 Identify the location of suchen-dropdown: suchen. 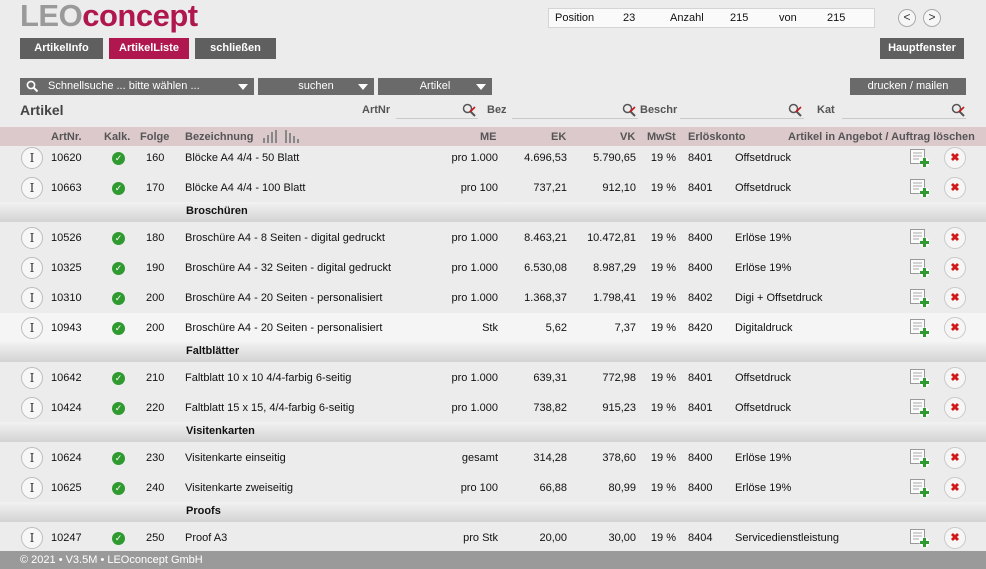
(316, 86).